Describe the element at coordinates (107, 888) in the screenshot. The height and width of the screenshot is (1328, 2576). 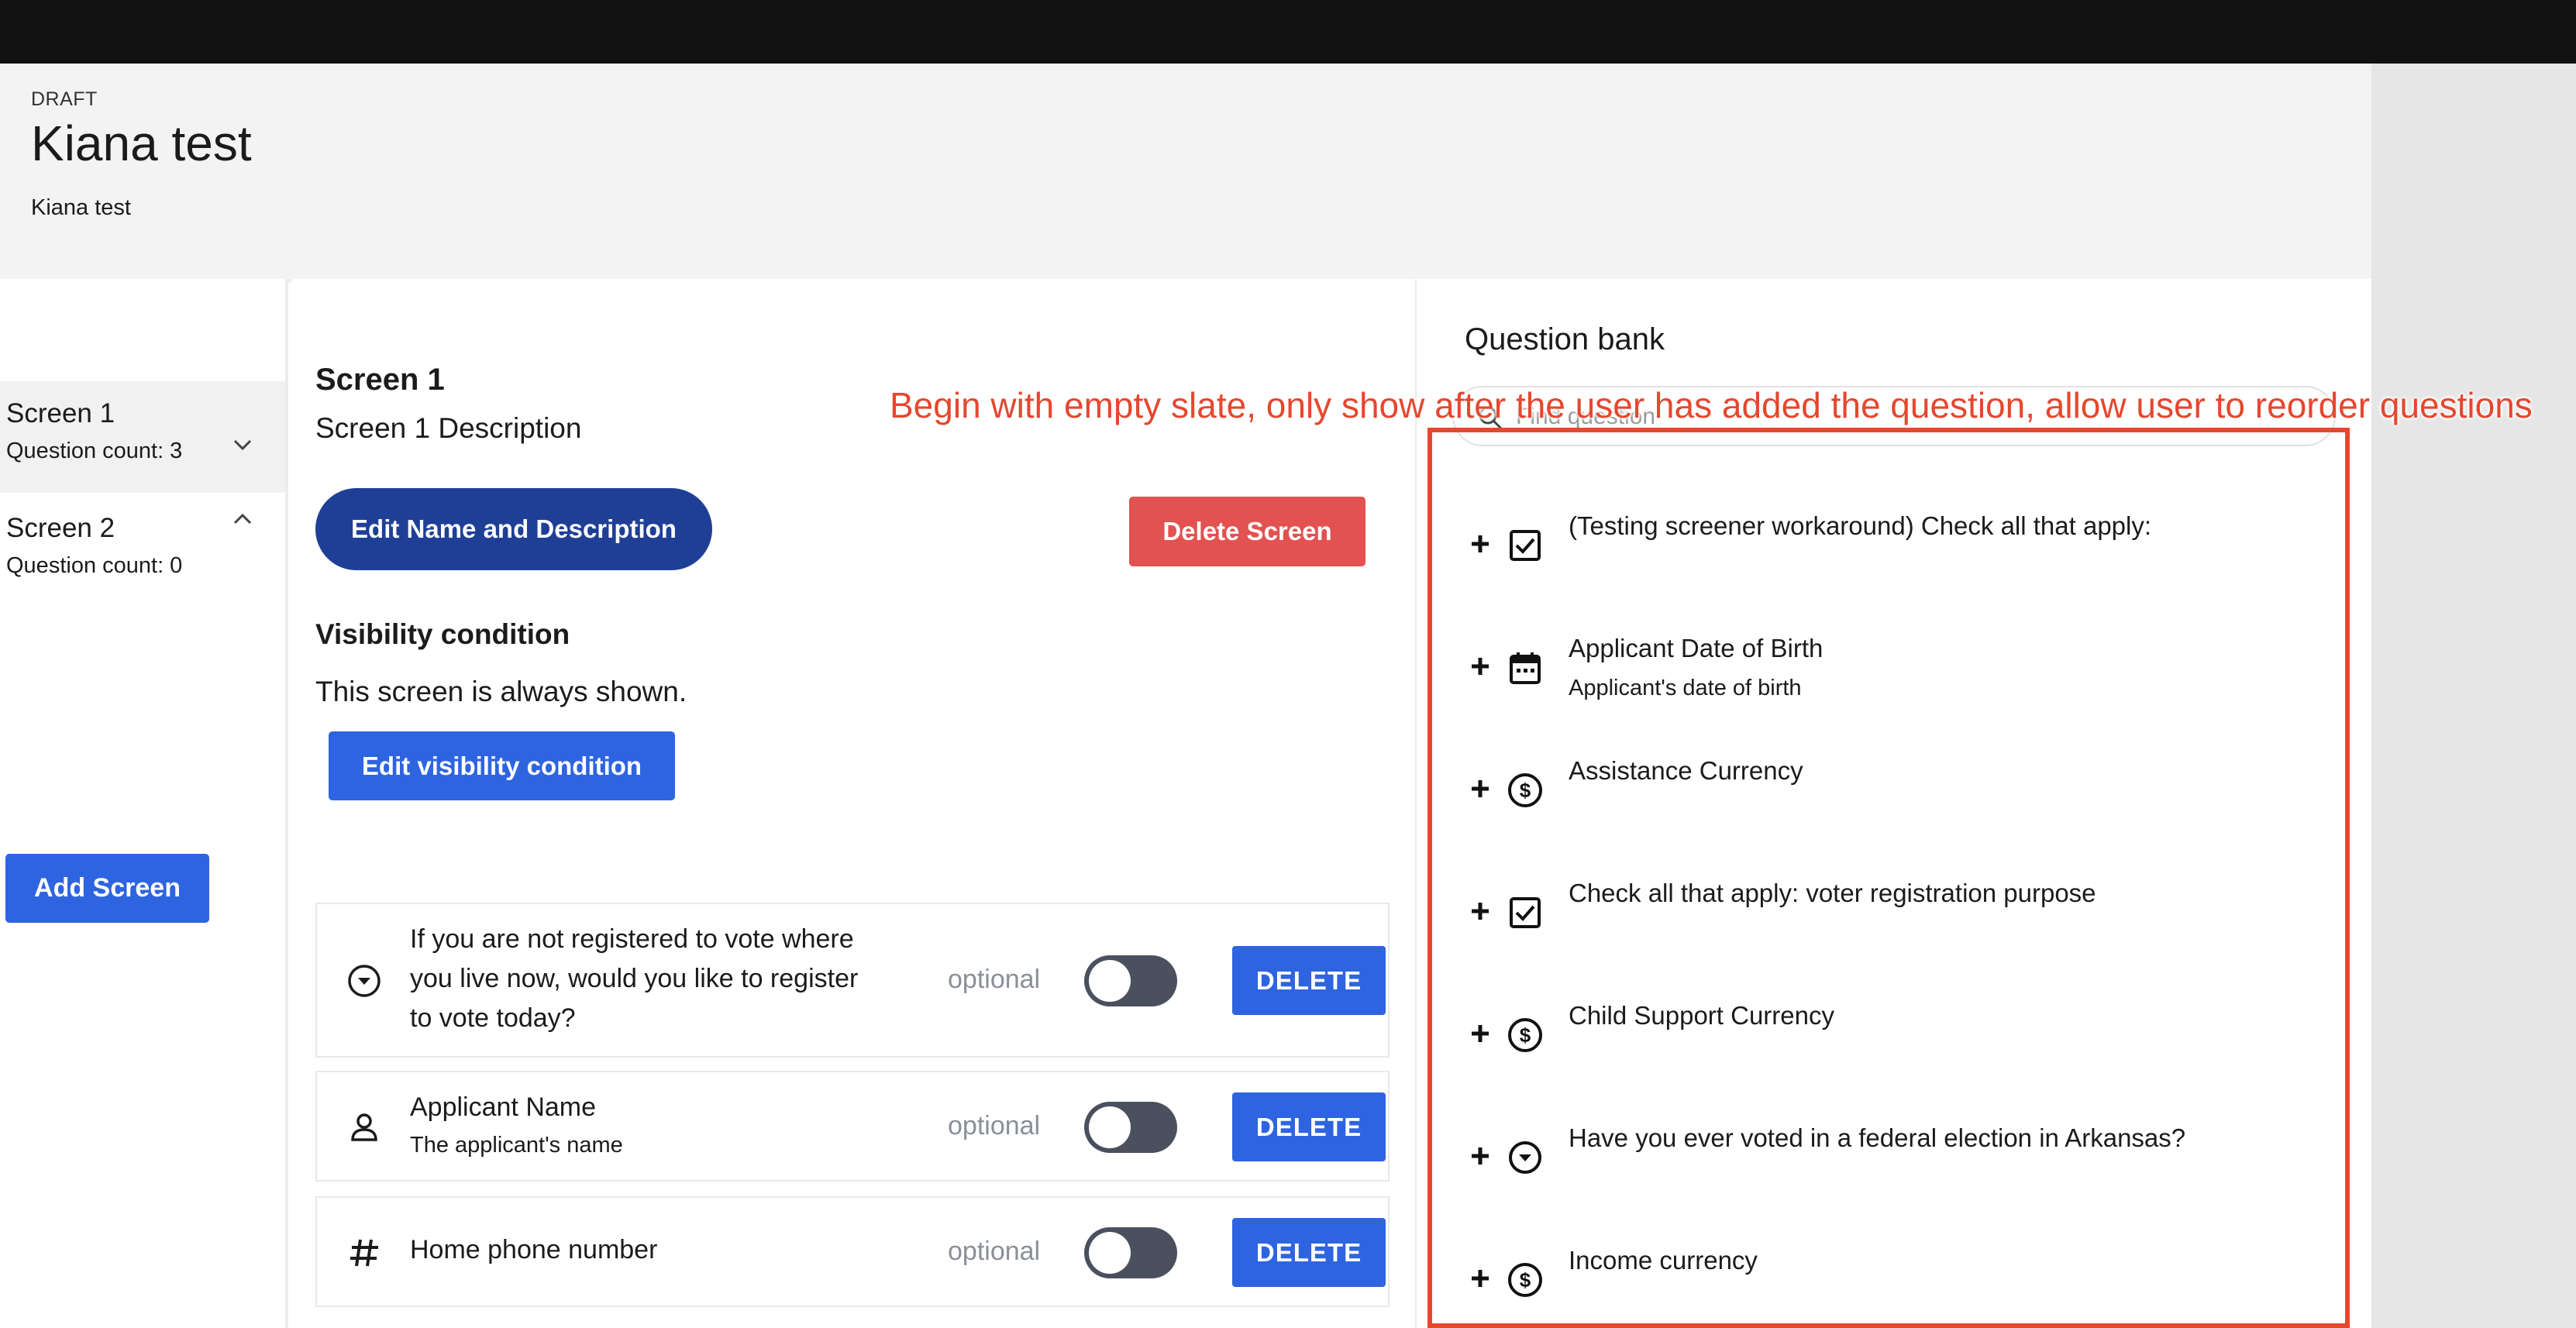
I see `add-screen-button: Add Screen` at that location.